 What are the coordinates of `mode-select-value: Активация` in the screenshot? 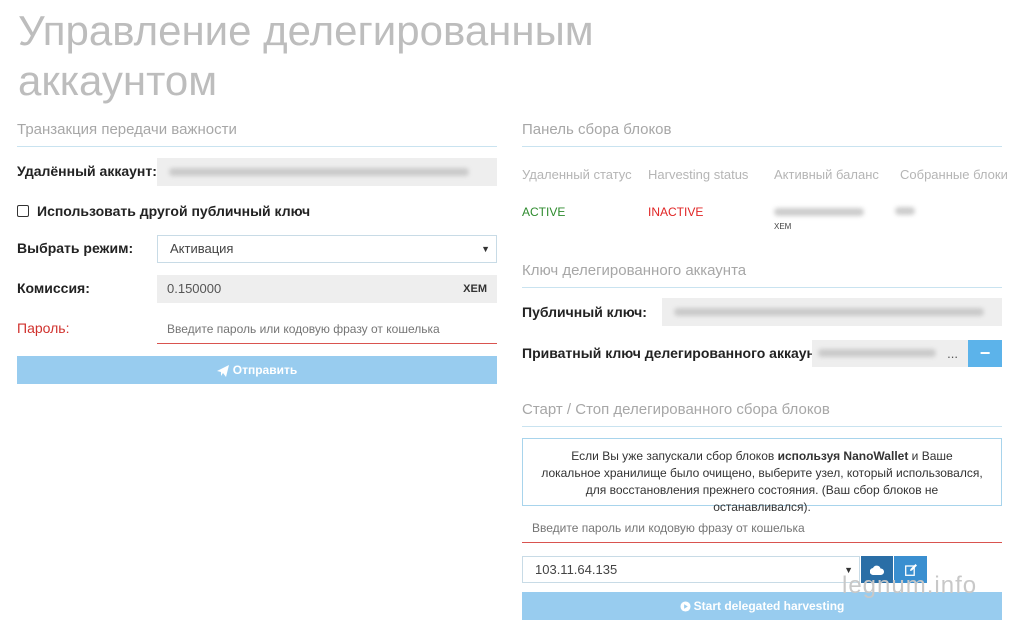 It's located at (202, 248).